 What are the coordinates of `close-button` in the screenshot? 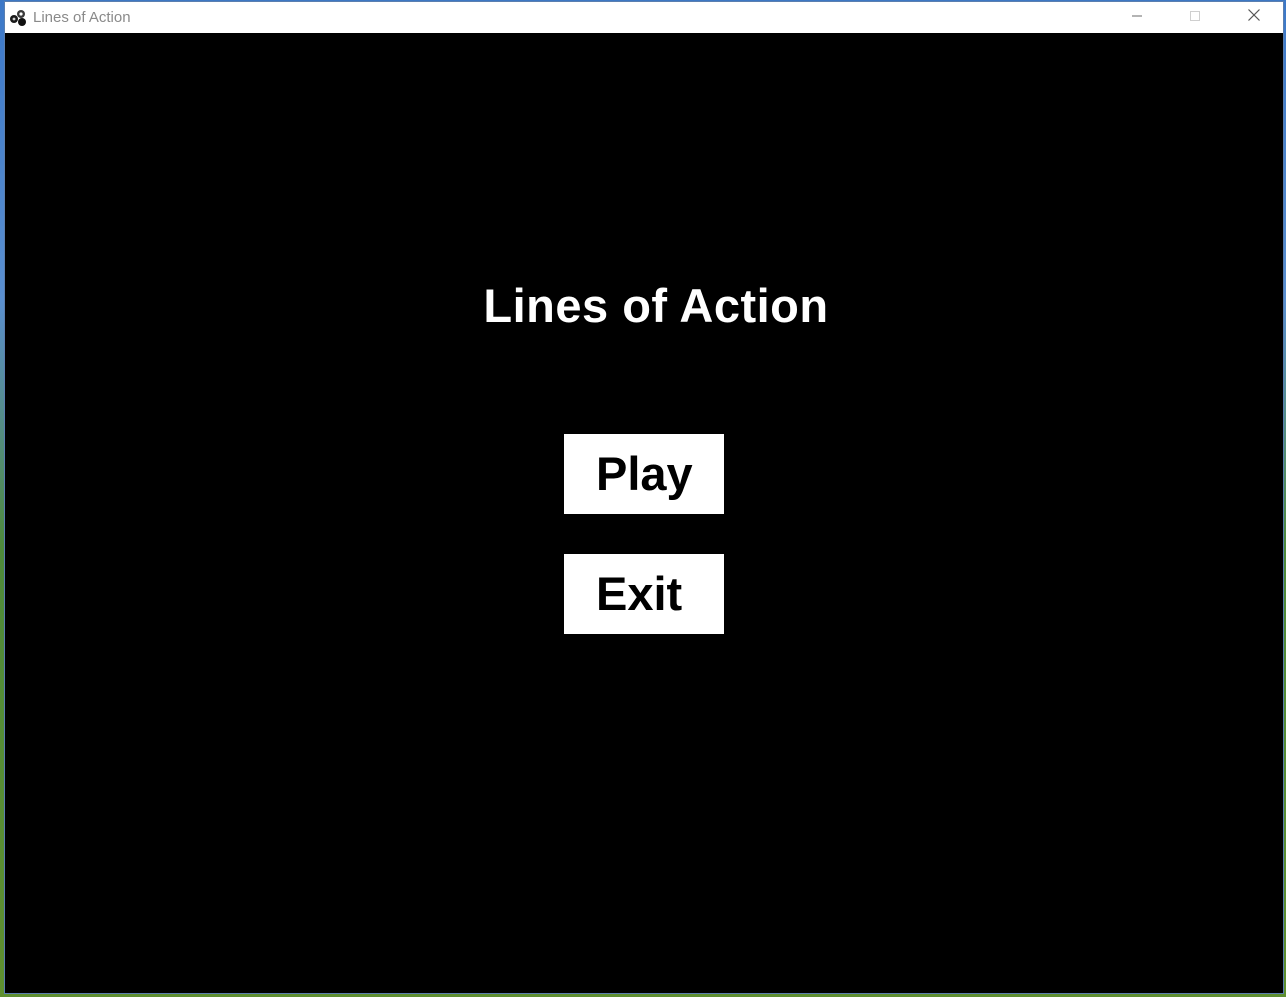 It's located at (1254, 17).